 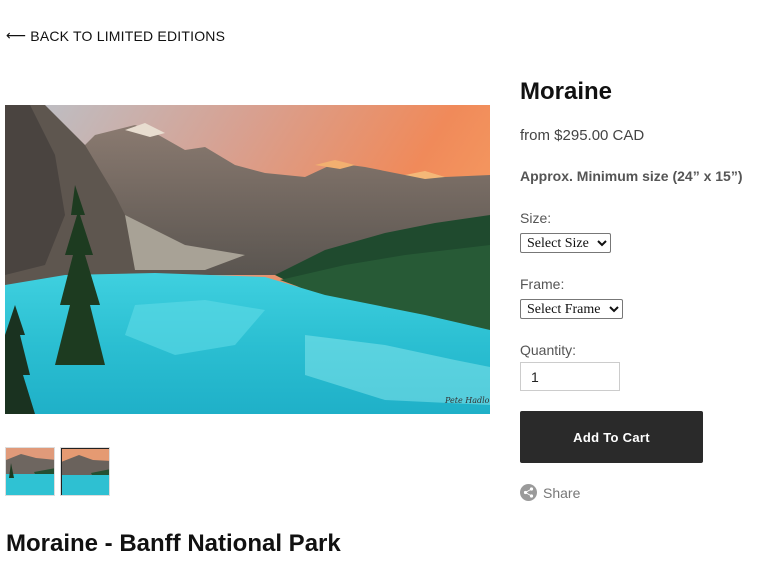 I want to click on product-price: from $295.00 CAD, so click(x=582, y=135).